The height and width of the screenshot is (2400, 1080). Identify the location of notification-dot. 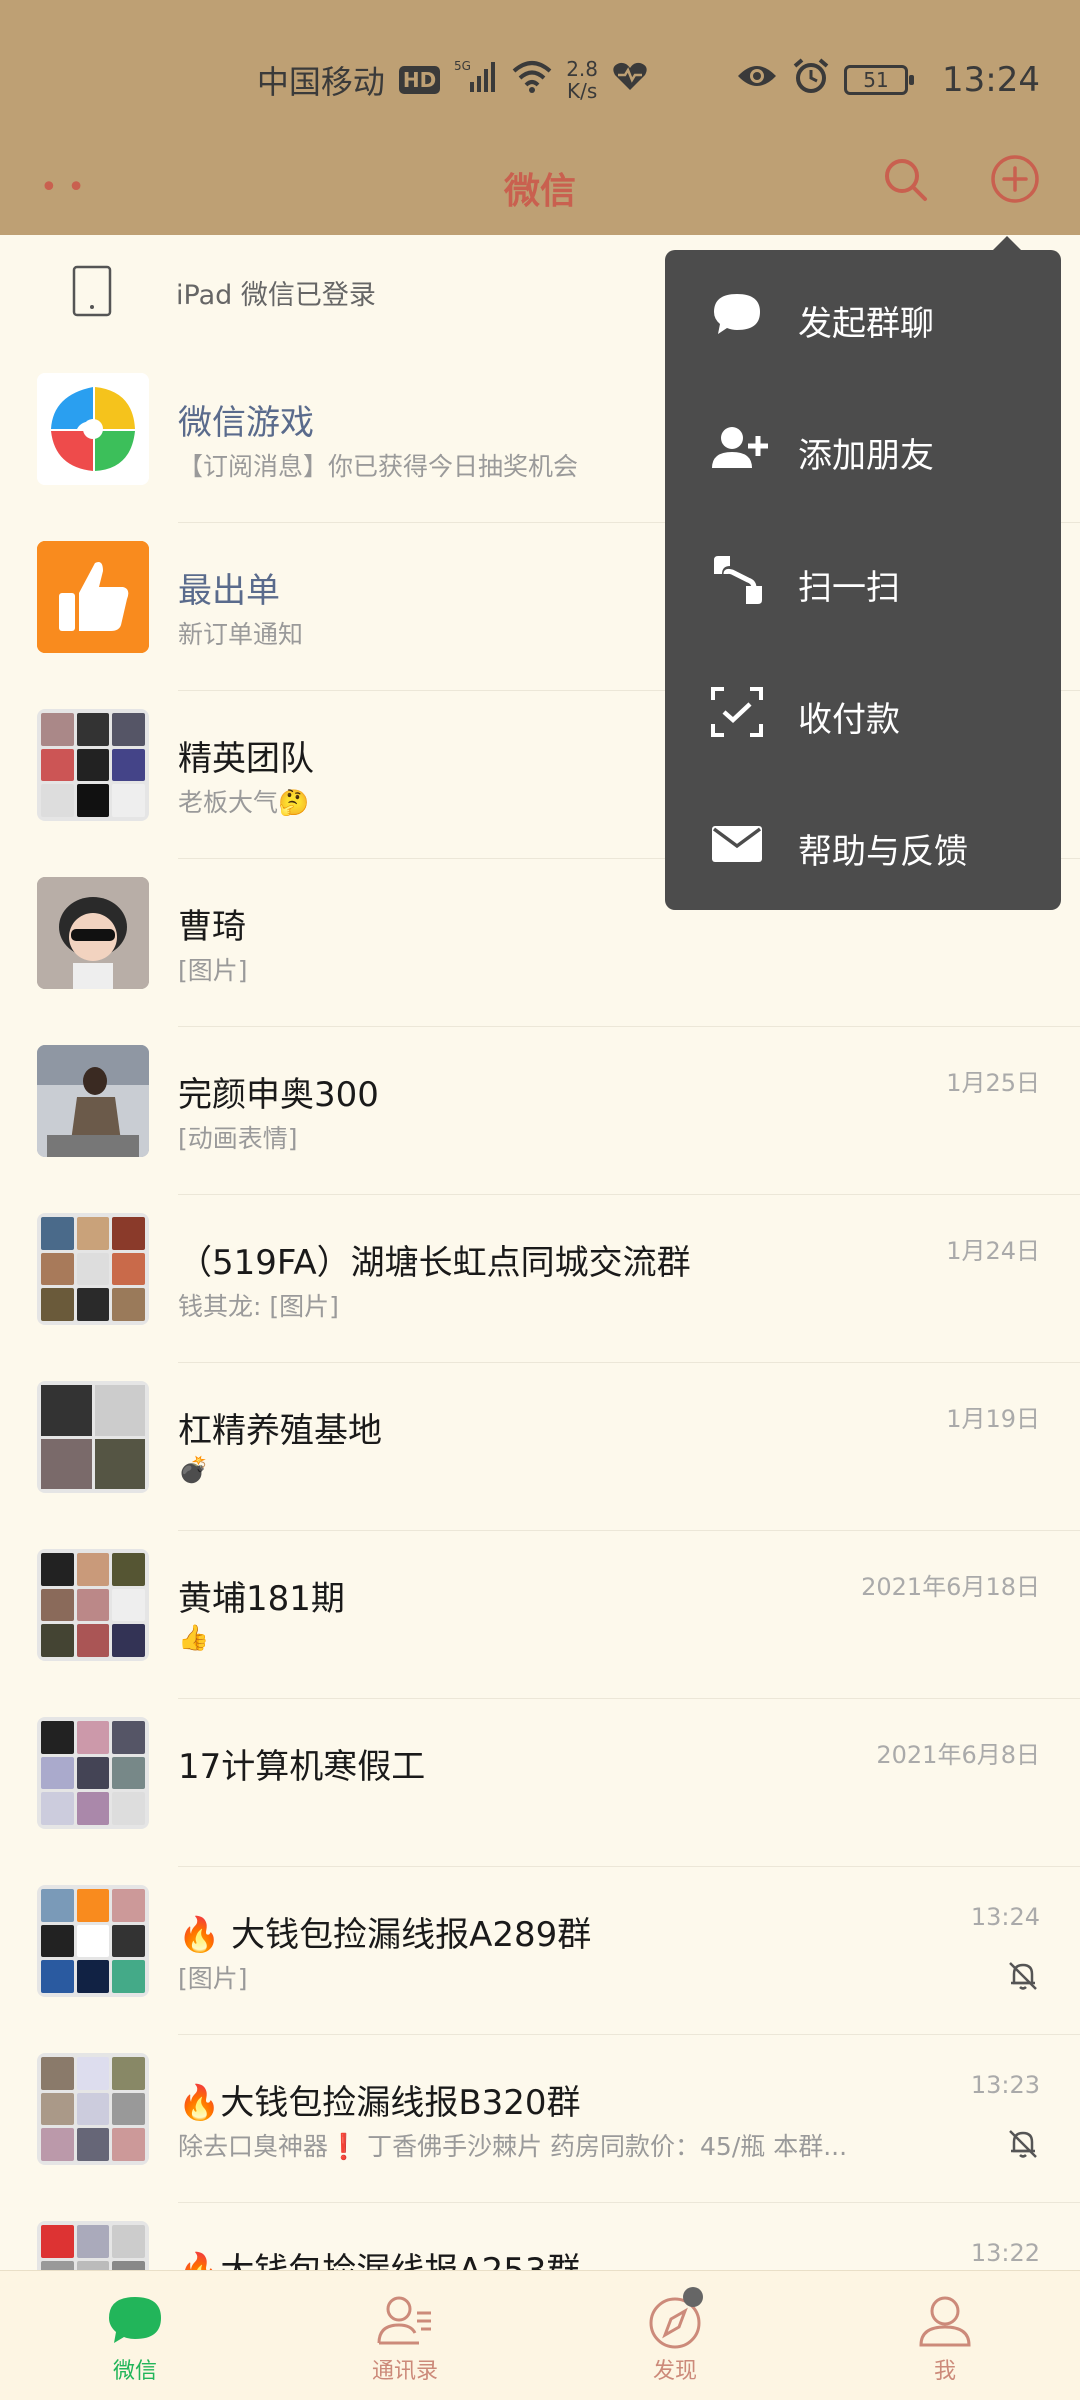
(693, 2297).